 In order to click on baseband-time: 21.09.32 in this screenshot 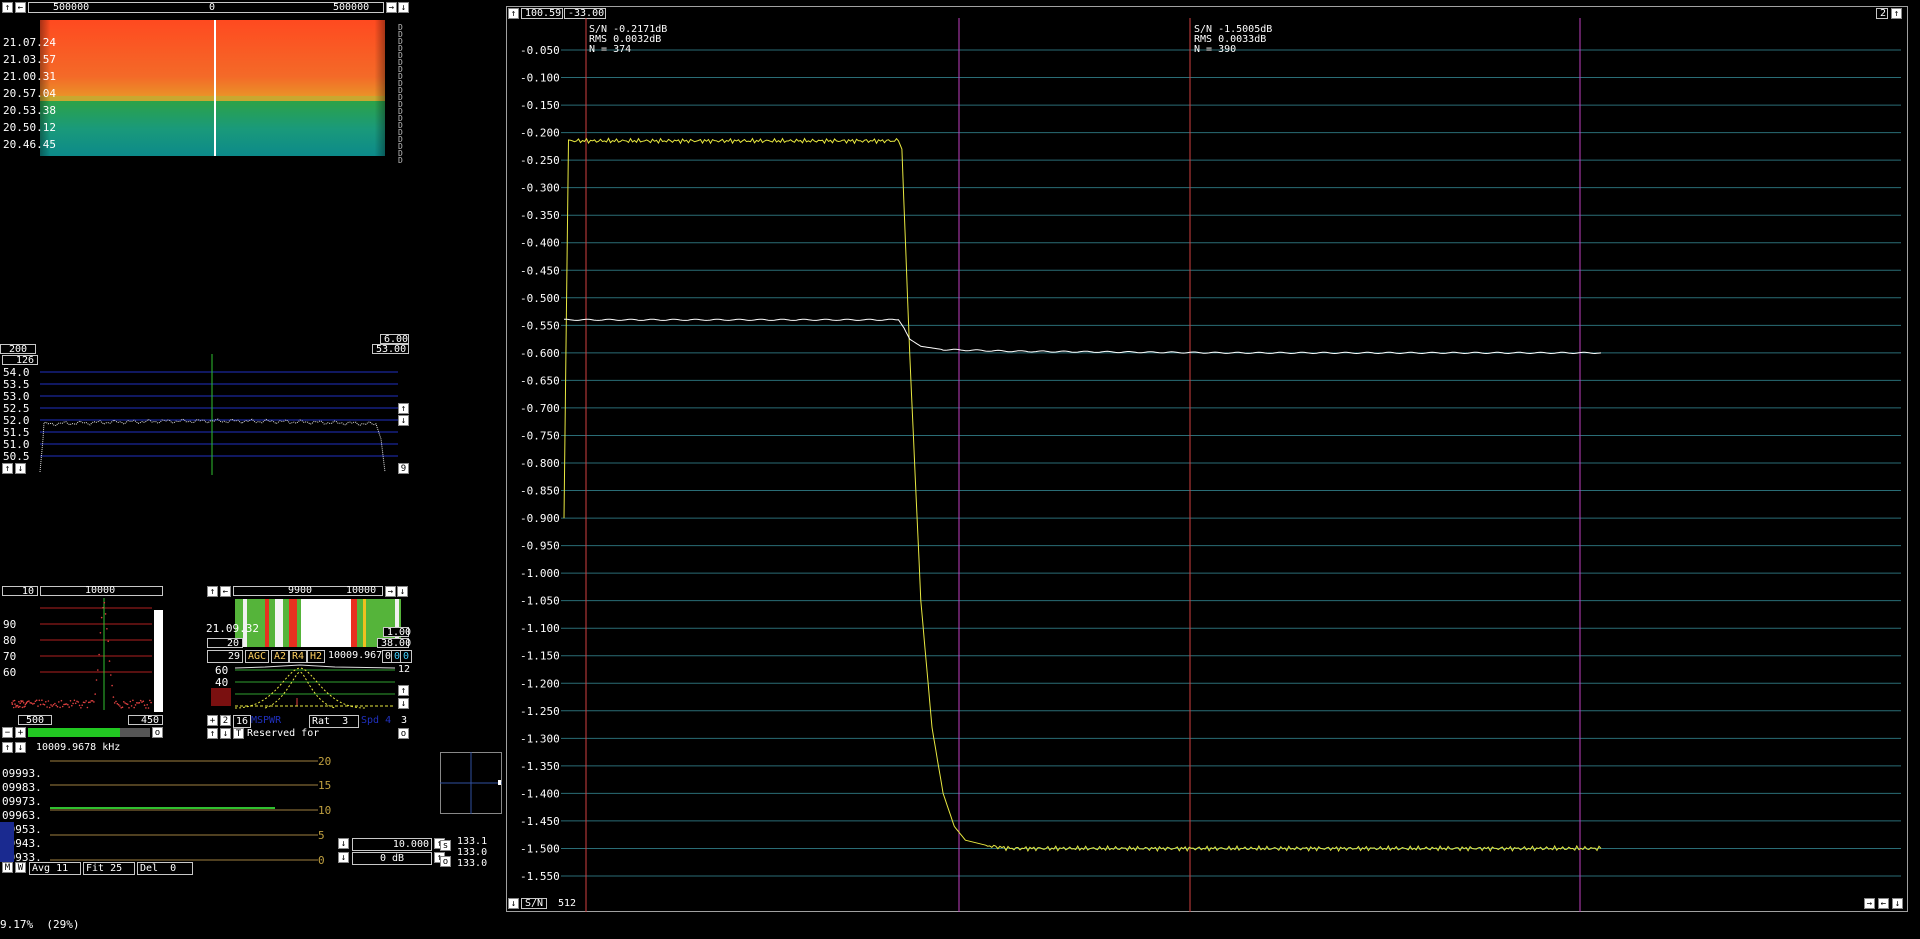, I will do `click(232, 628)`.